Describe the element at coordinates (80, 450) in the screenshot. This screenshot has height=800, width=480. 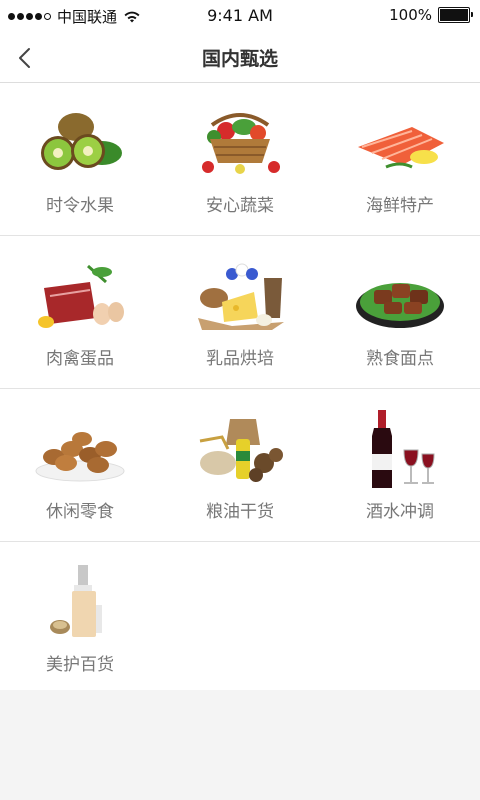
I see `pecan-nuts-image` at that location.